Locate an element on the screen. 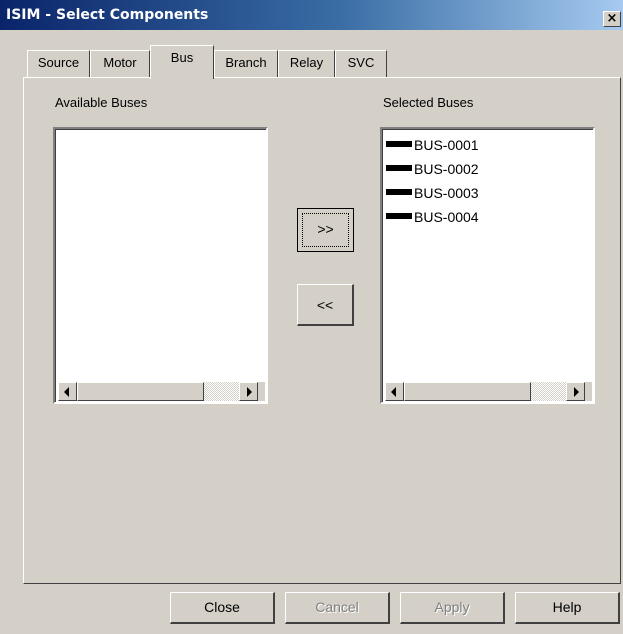  add-selected-button: >> is located at coordinates (325, 230).